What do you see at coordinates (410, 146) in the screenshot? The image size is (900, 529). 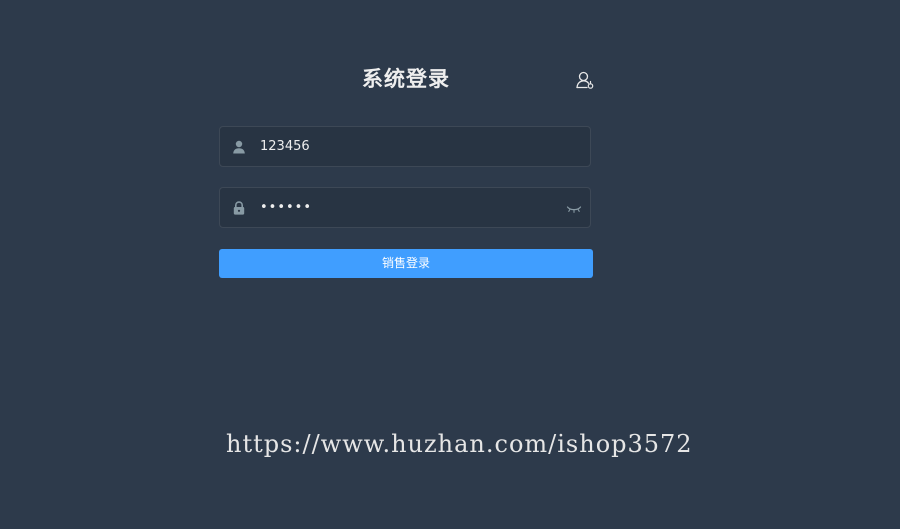 I see `username-input` at bounding box center [410, 146].